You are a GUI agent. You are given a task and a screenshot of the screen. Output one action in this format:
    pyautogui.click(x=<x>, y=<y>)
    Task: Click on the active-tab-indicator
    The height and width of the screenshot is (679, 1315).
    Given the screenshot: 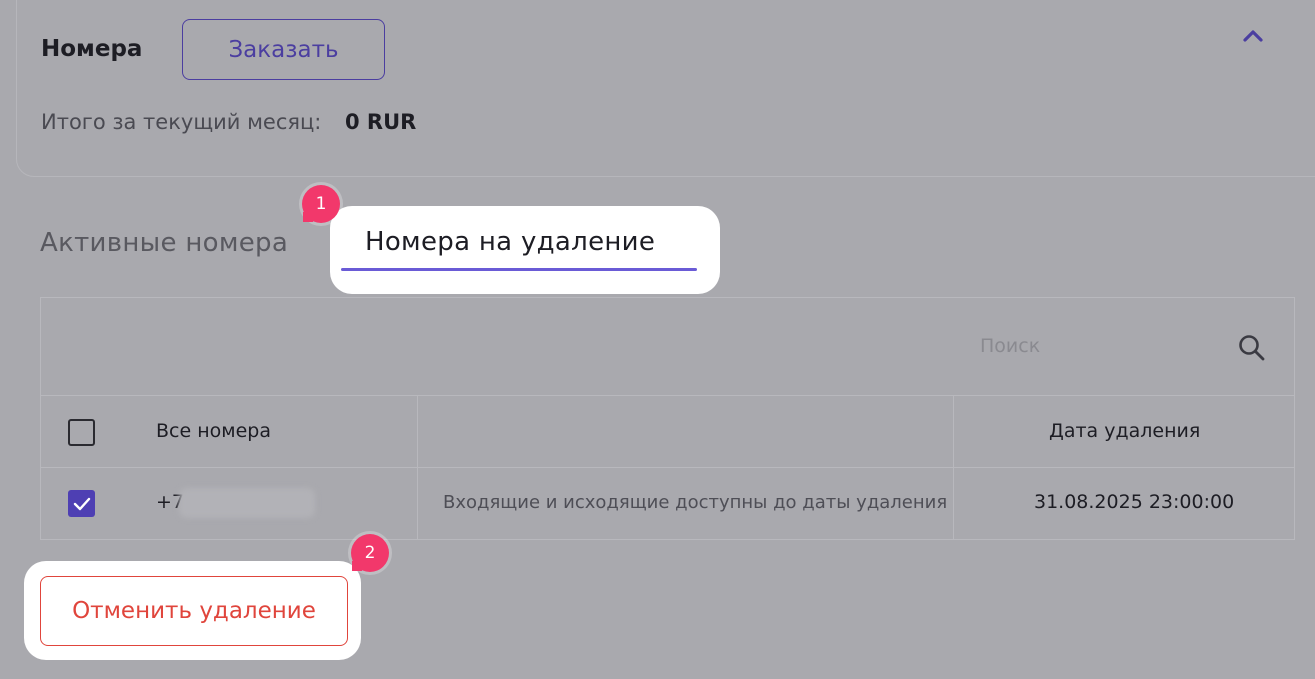 What is the action you would take?
    pyautogui.click(x=519, y=269)
    